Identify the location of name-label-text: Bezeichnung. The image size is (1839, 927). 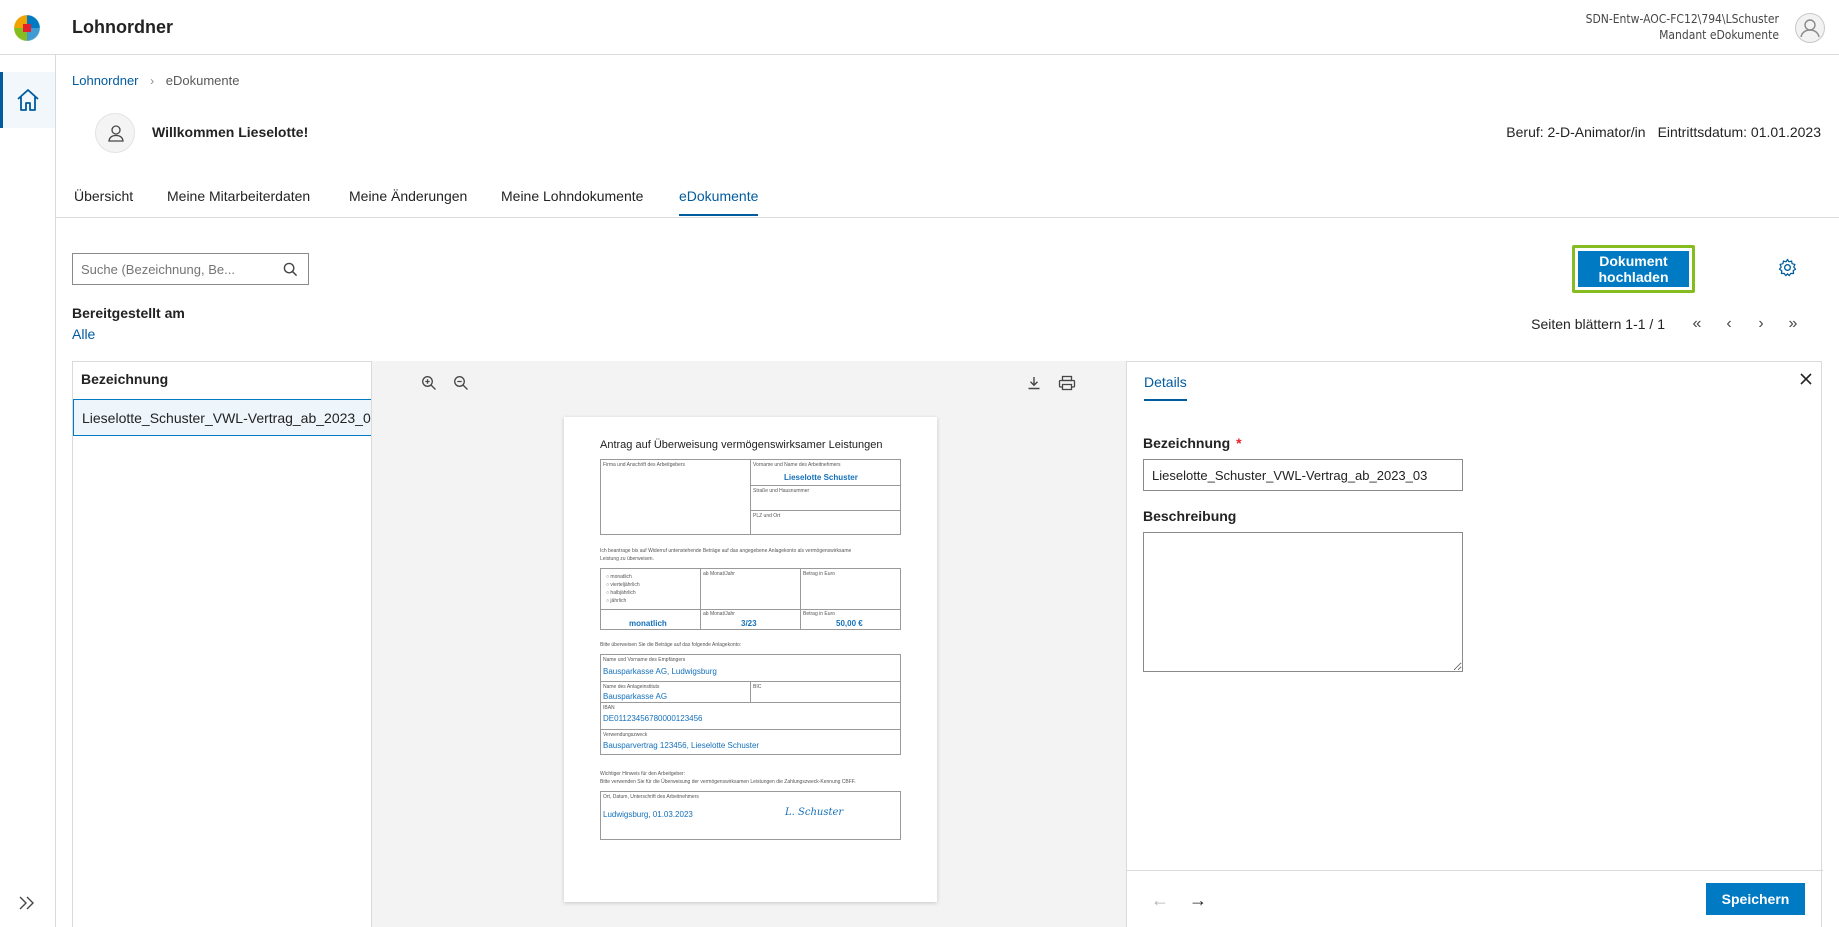
(1187, 443).